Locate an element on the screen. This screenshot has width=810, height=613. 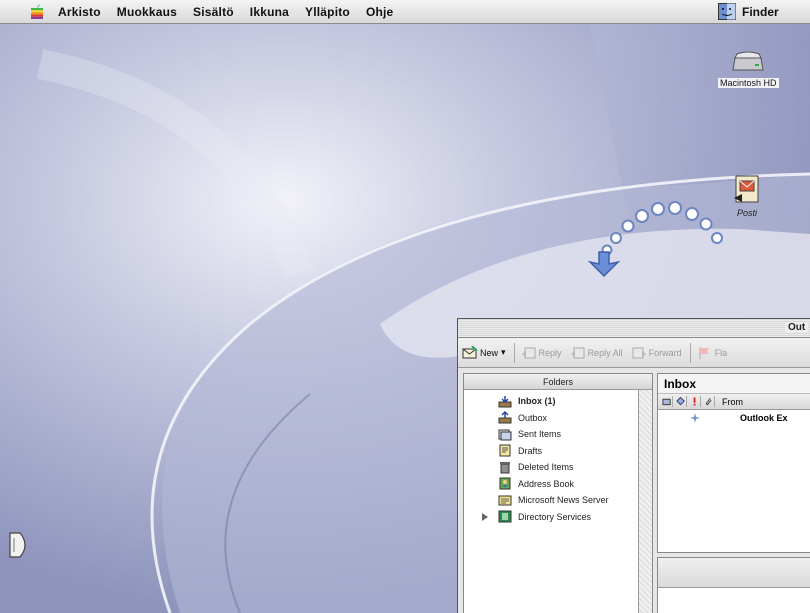
reply-button: Reply is located at coordinates (541, 353).